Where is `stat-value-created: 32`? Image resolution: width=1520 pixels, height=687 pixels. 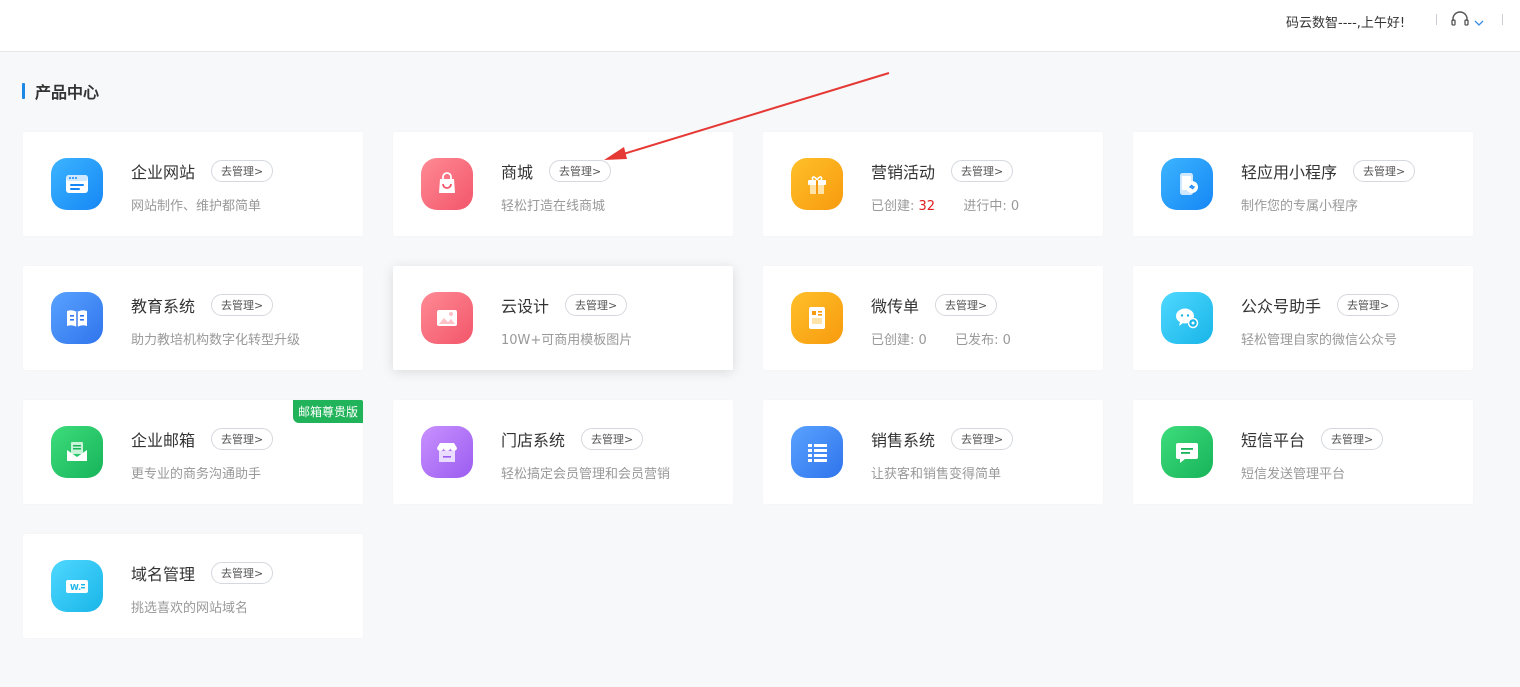 stat-value-created: 32 is located at coordinates (927, 206).